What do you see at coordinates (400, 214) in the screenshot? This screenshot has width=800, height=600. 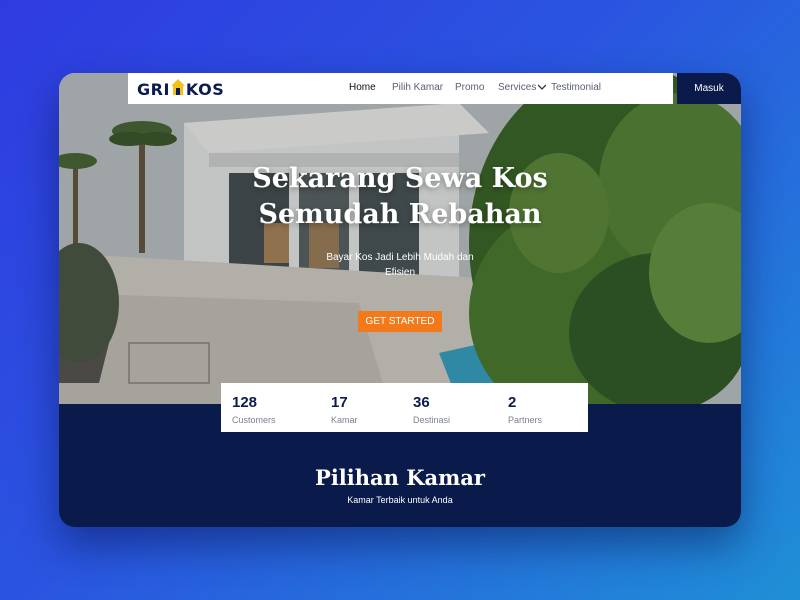 I see `hero-headline-line2: Semudah Rebahan` at bounding box center [400, 214].